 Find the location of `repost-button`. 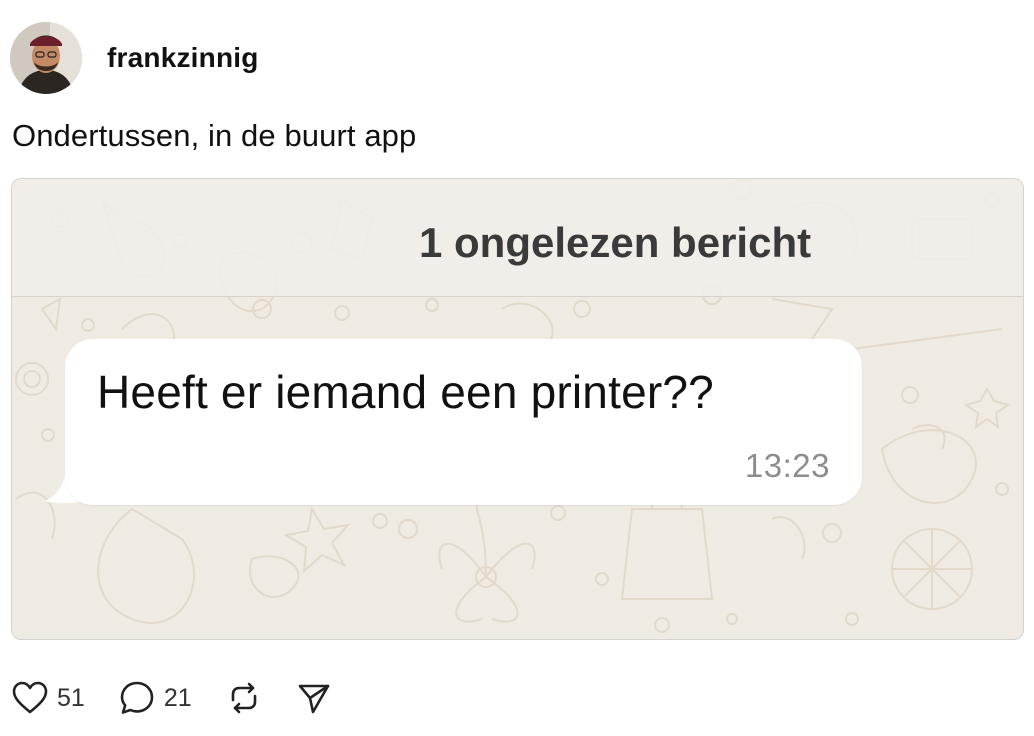

repost-button is located at coordinates (244, 698).